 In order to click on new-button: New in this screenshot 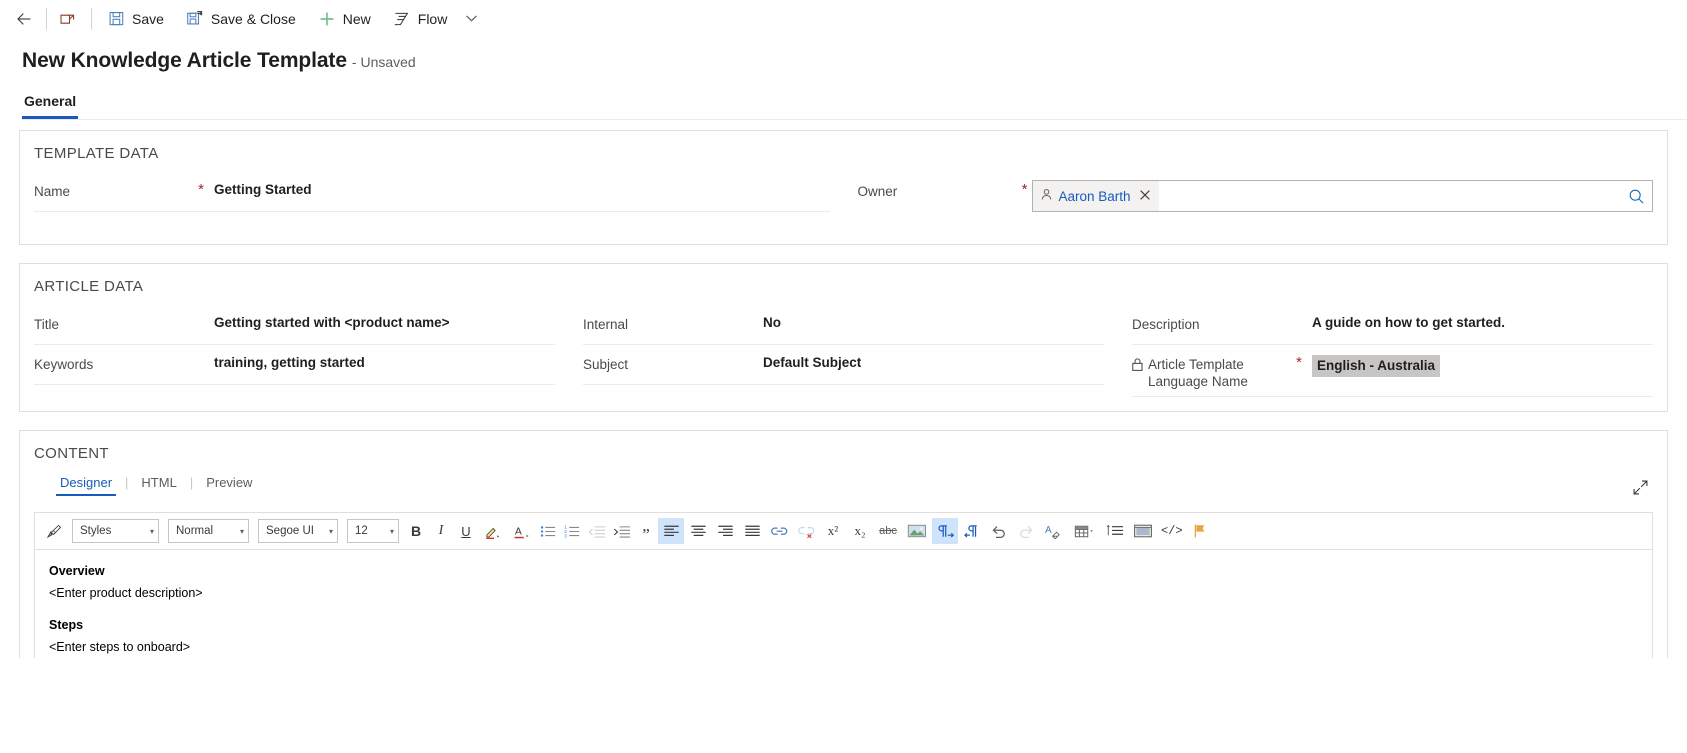, I will do `click(344, 19)`.